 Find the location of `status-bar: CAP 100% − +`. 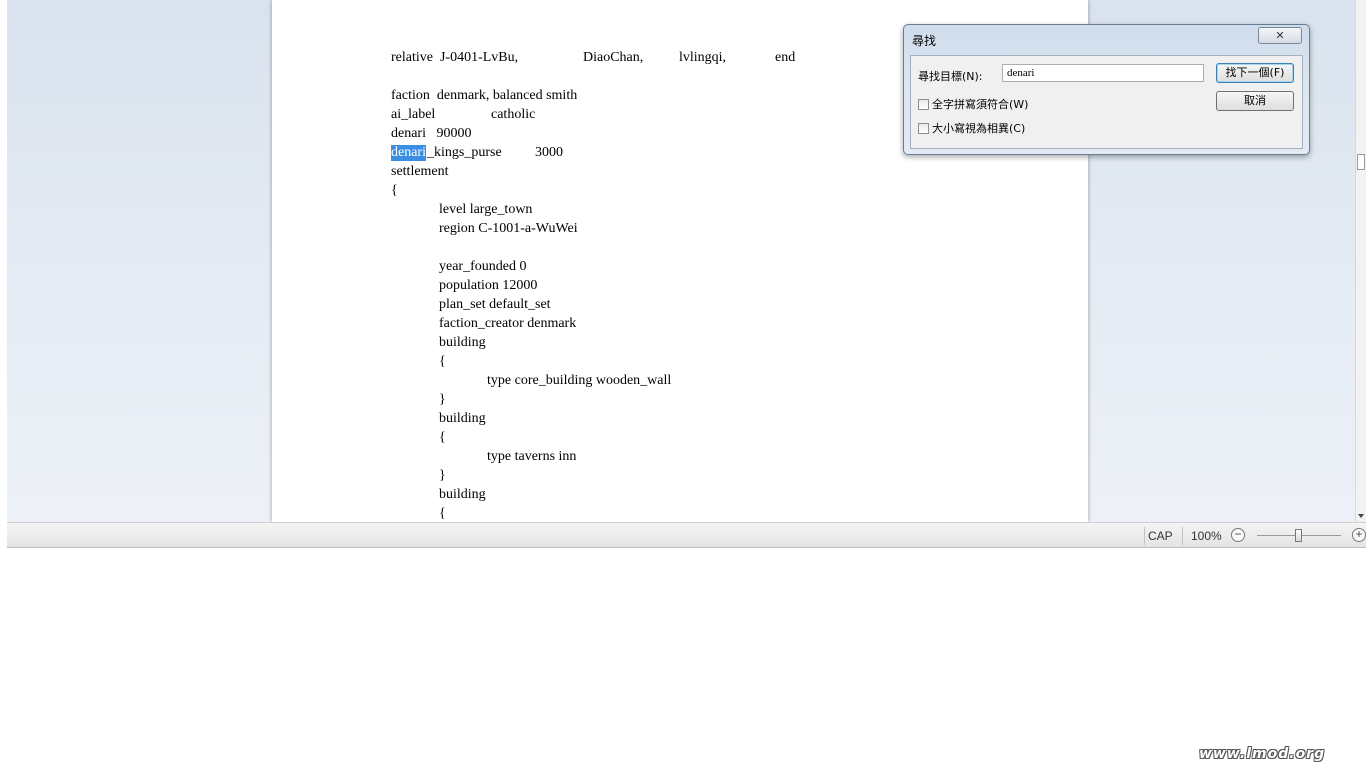

status-bar: CAP 100% − + is located at coordinates (686, 535).